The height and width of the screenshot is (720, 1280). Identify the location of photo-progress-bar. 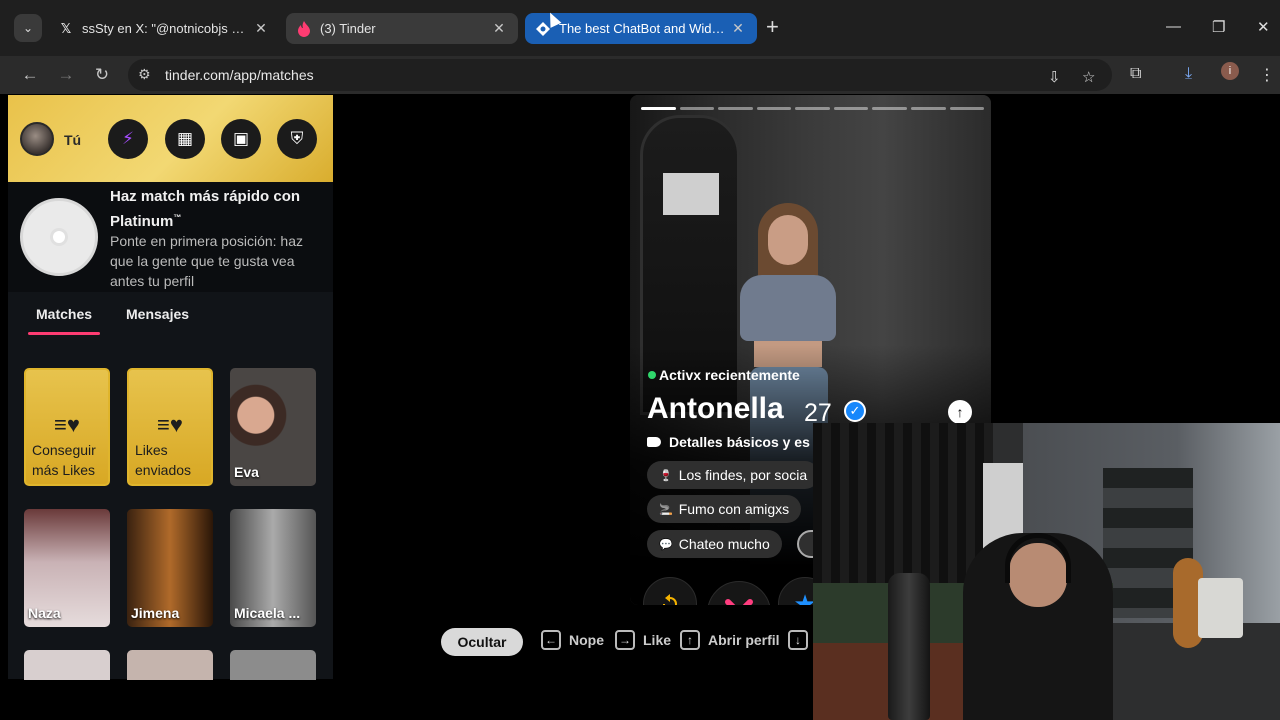
(813, 109).